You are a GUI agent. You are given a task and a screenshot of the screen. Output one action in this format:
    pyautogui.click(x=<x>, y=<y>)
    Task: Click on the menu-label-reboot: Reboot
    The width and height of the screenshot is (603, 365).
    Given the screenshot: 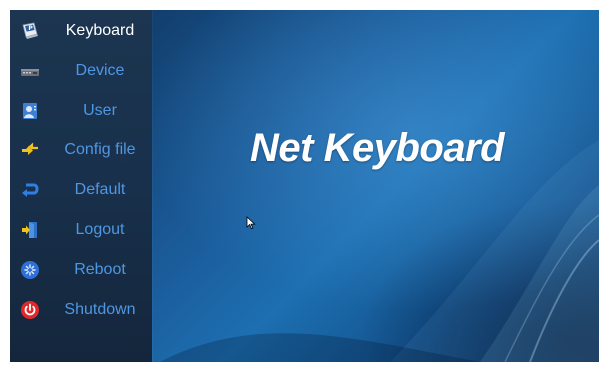 What is the action you would take?
    pyautogui.click(x=100, y=269)
    